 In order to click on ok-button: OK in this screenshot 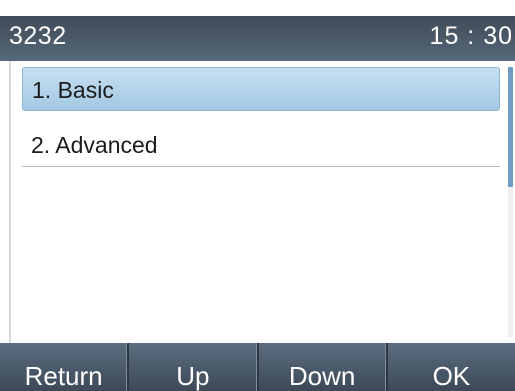, I will do `click(451, 367)`.